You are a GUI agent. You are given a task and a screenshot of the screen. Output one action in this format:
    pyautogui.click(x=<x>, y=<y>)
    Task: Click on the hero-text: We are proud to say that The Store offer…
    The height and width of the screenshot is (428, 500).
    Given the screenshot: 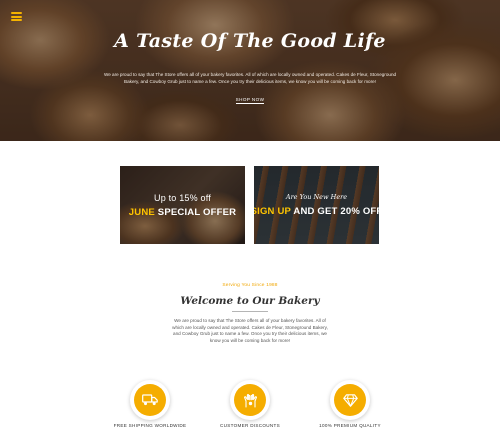 What is the action you would take?
    pyautogui.click(x=250, y=78)
    